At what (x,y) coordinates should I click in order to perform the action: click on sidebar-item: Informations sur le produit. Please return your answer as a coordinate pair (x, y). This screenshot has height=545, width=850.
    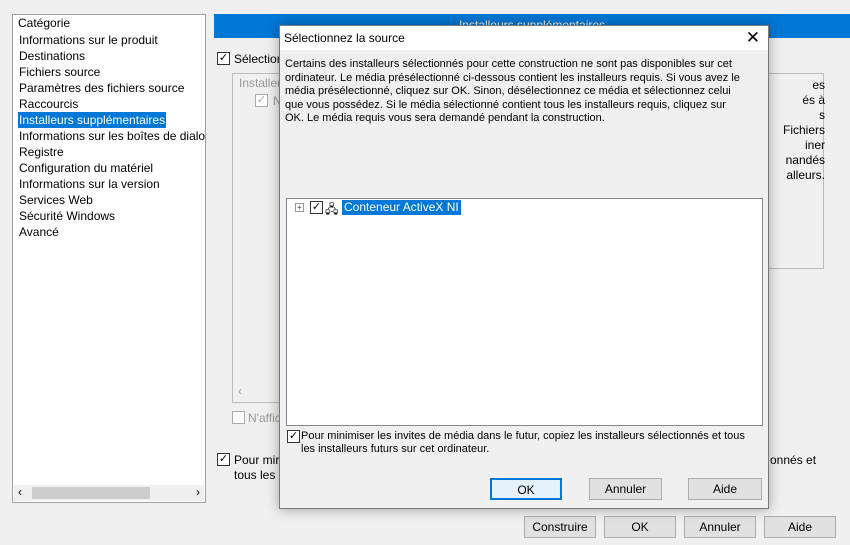
    Looking at the image, I should click on (88, 40).